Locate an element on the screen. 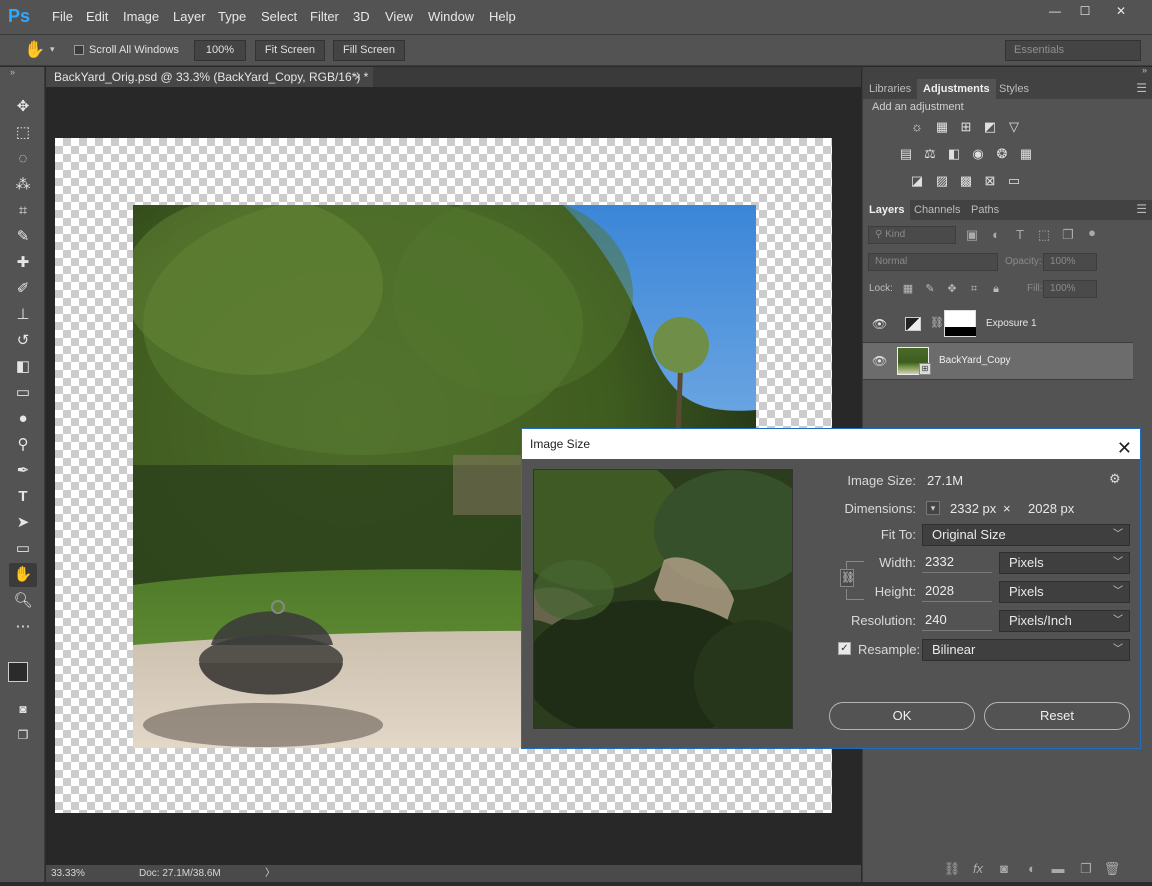 The image size is (1152, 886). curves-icon: ⊞ is located at coordinates (966, 127).